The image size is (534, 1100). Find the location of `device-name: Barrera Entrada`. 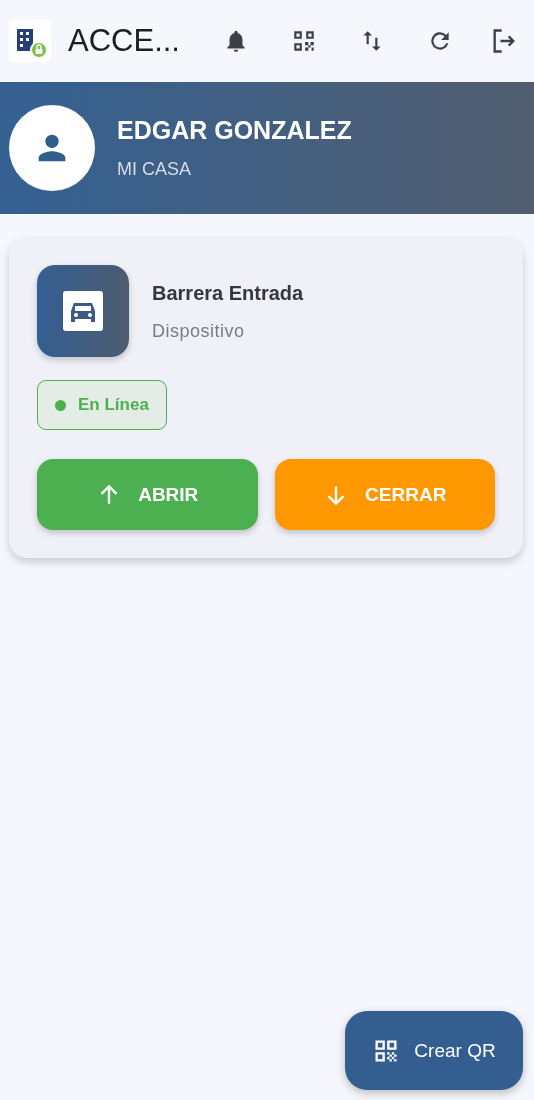

device-name: Barrera Entrada is located at coordinates (228, 293).